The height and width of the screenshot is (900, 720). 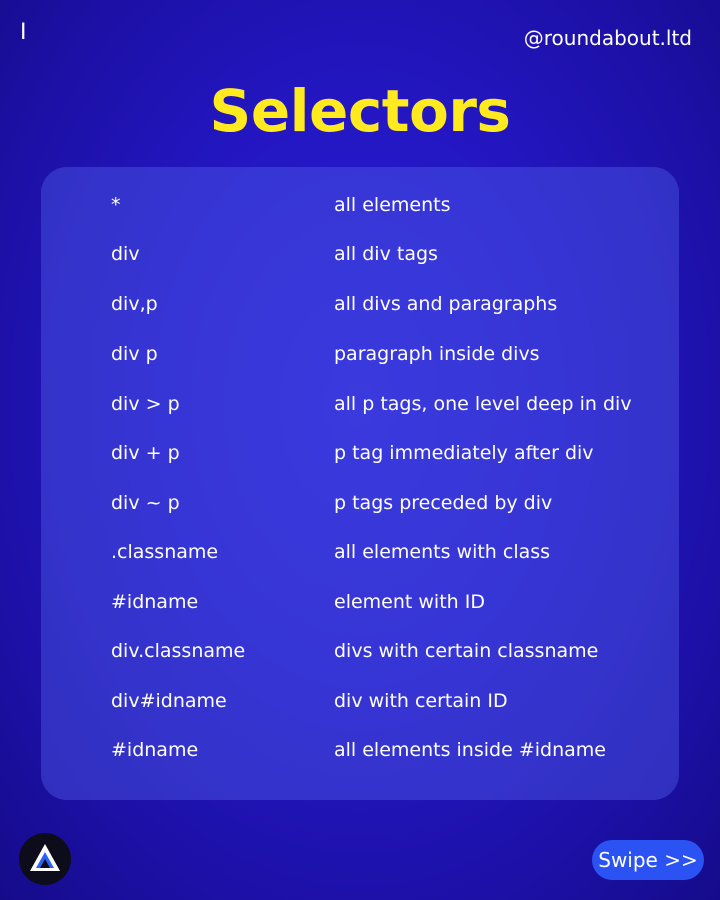 I want to click on description-cell: div with certain ID, so click(x=421, y=701).